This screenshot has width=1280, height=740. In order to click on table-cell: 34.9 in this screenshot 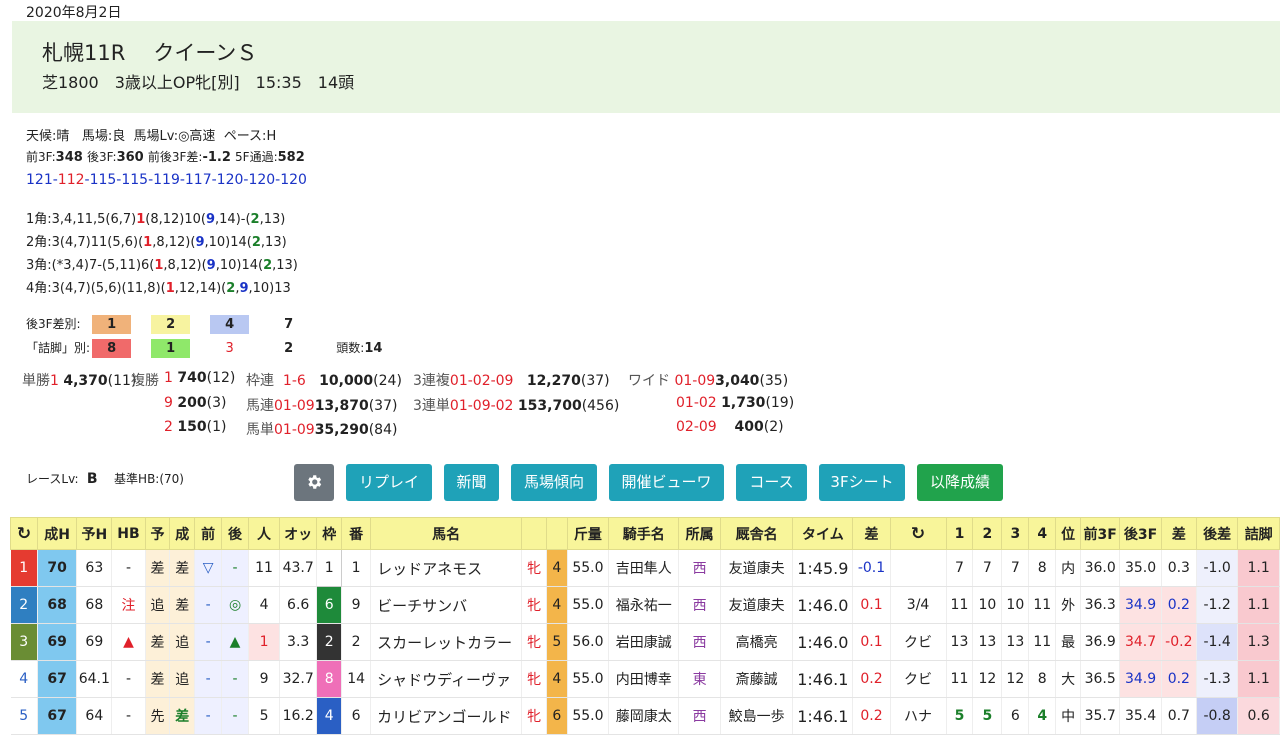, I will do `click(1140, 679)`.